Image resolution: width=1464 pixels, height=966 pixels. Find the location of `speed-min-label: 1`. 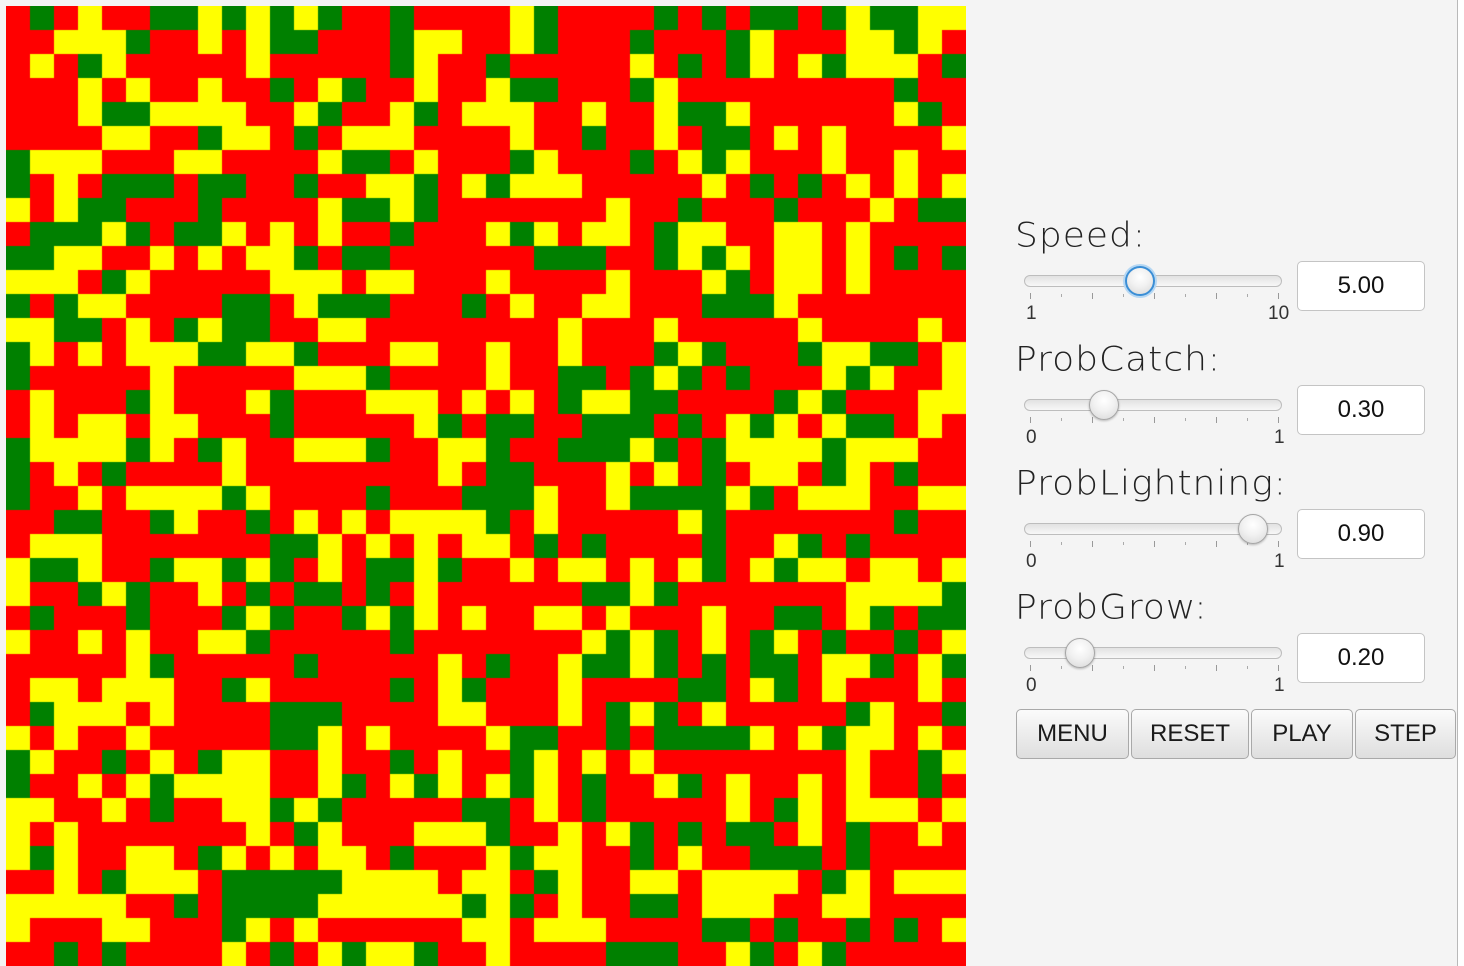

speed-min-label: 1 is located at coordinates (1031, 313).